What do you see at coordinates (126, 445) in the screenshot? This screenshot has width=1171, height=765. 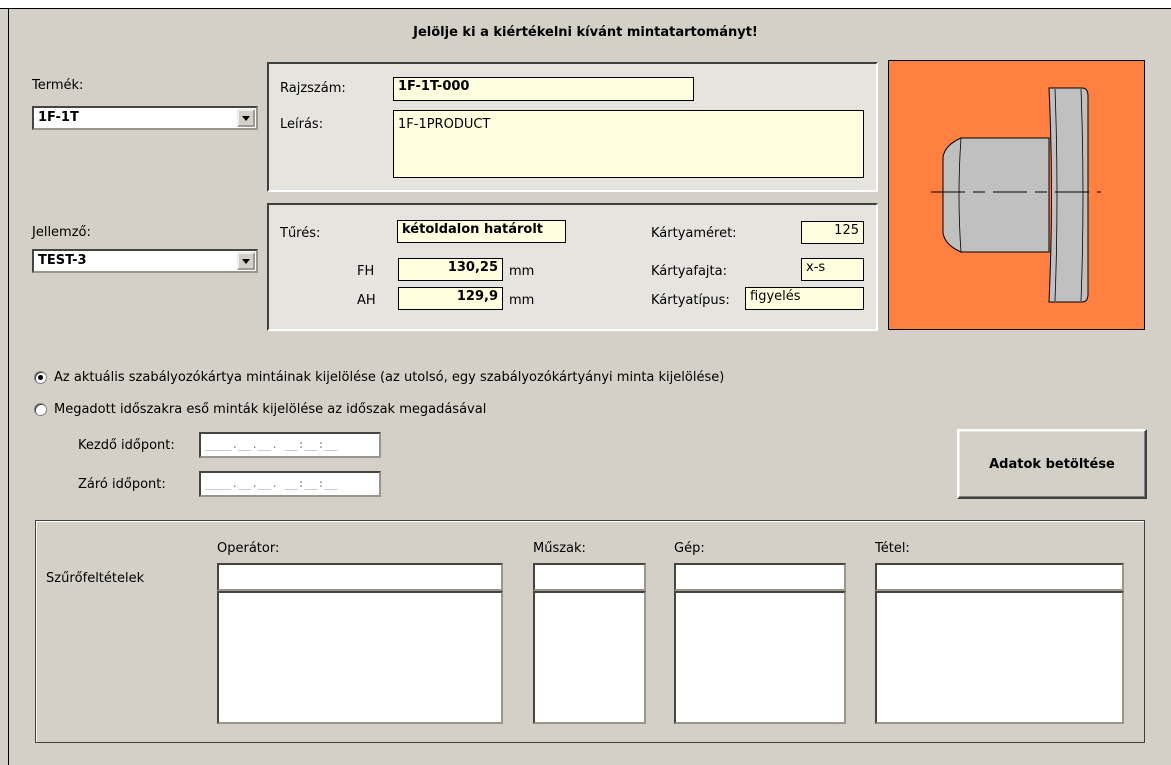 I see `start-time-label: Kezdő időpont:` at bounding box center [126, 445].